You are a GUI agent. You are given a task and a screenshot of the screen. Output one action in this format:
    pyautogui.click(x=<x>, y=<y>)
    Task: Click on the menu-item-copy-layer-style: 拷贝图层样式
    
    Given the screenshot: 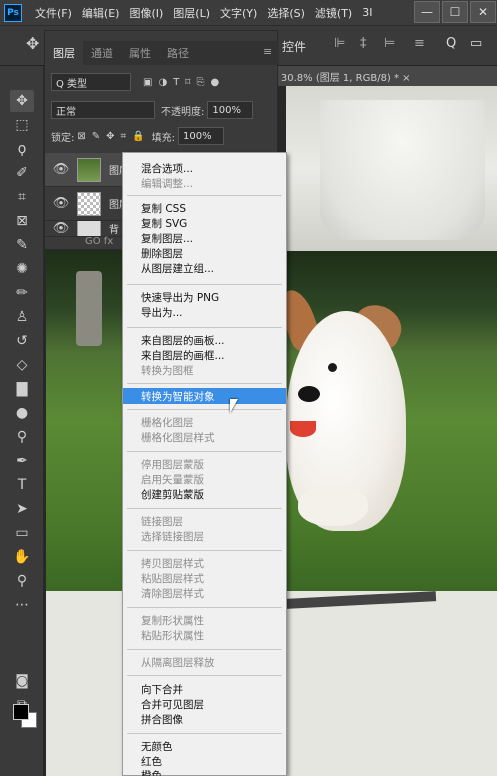 What is the action you would take?
    pyautogui.click(x=204, y=563)
    